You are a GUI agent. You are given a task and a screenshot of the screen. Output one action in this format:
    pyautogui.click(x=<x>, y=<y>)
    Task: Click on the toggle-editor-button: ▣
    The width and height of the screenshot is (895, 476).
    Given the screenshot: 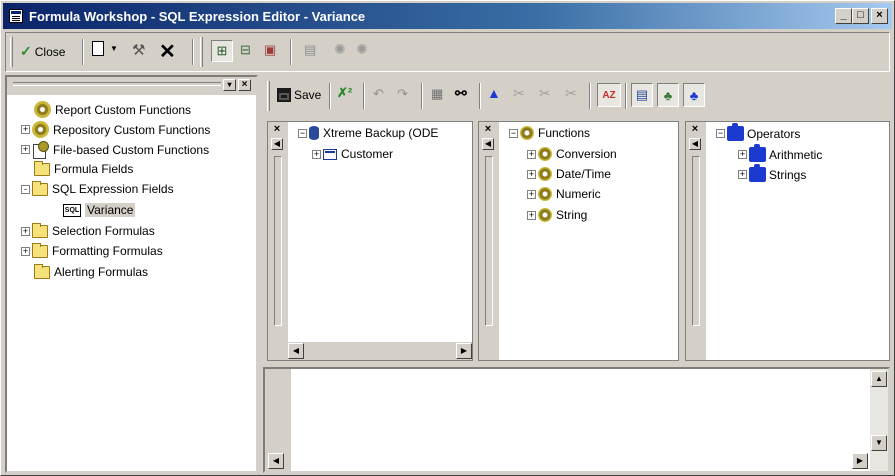 What is the action you would take?
    pyautogui.click(x=270, y=50)
    